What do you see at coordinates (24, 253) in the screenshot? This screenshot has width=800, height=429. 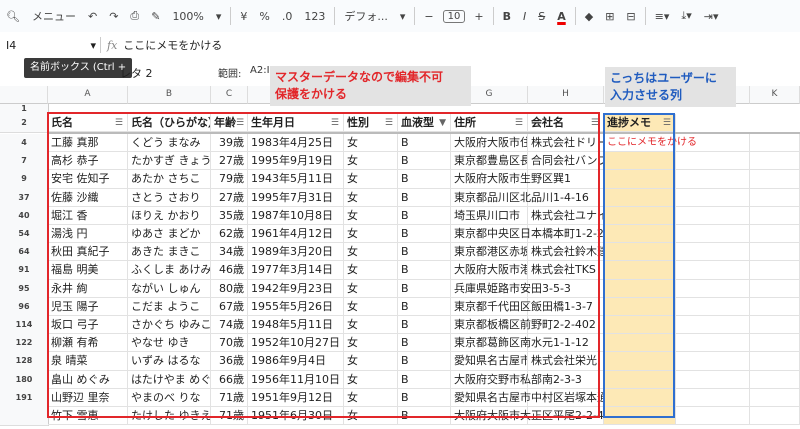 I see `row-header: 64` at bounding box center [24, 253].